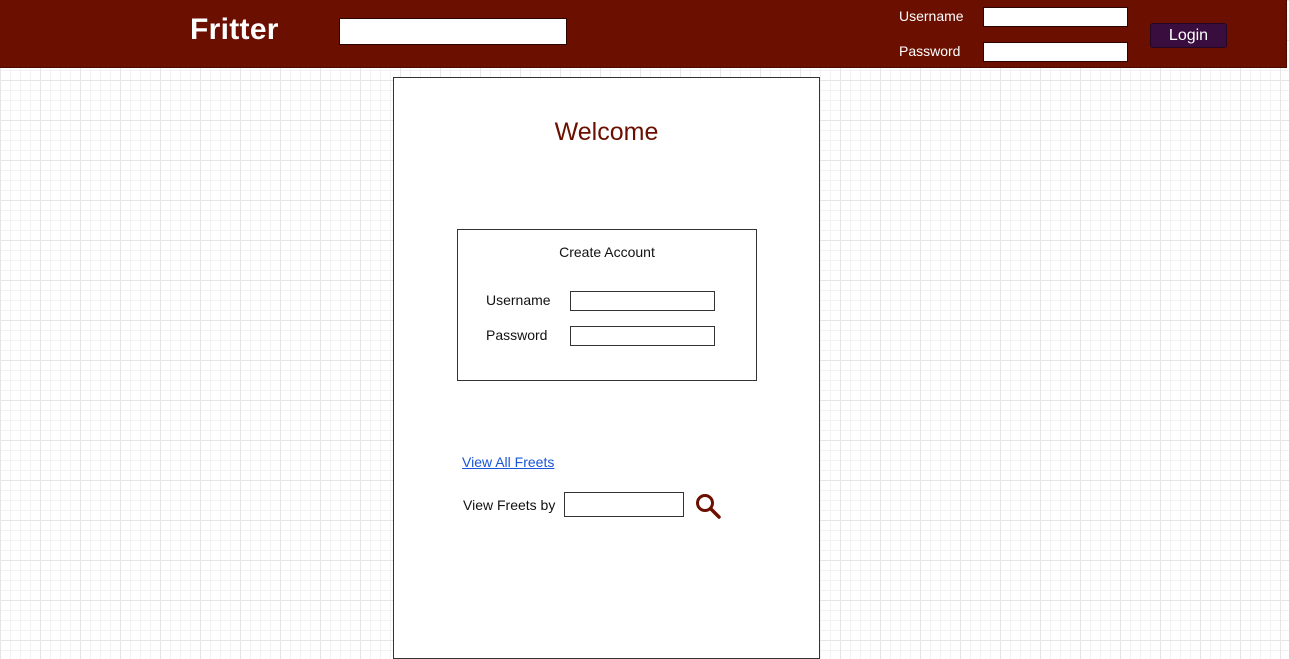  Describe the element at coordinates (517, 335) in the screenshot. I see `create-password-label: Password` at that location.